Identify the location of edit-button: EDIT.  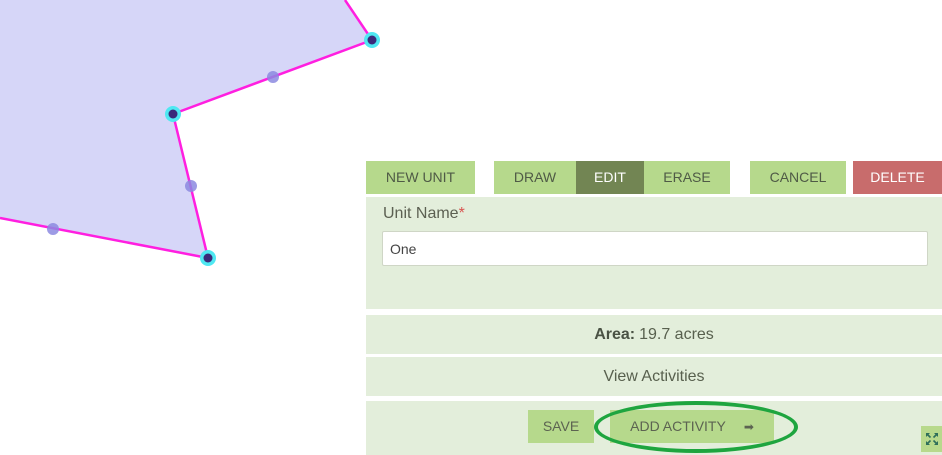
(610, 177).